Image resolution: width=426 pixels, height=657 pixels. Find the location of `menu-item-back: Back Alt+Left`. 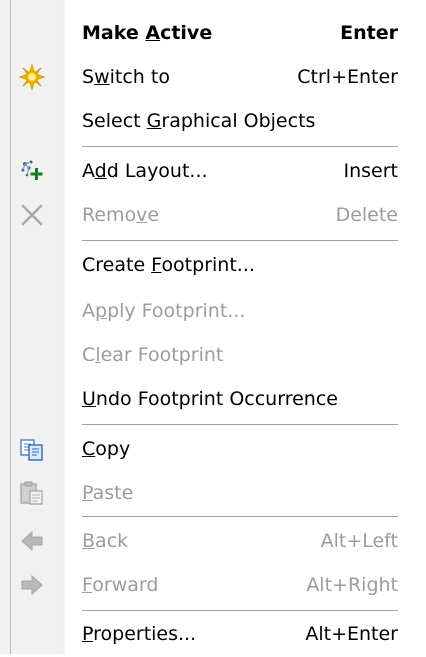

menu-item-back: Back Alt+Left is located at coordinates (213, 541).